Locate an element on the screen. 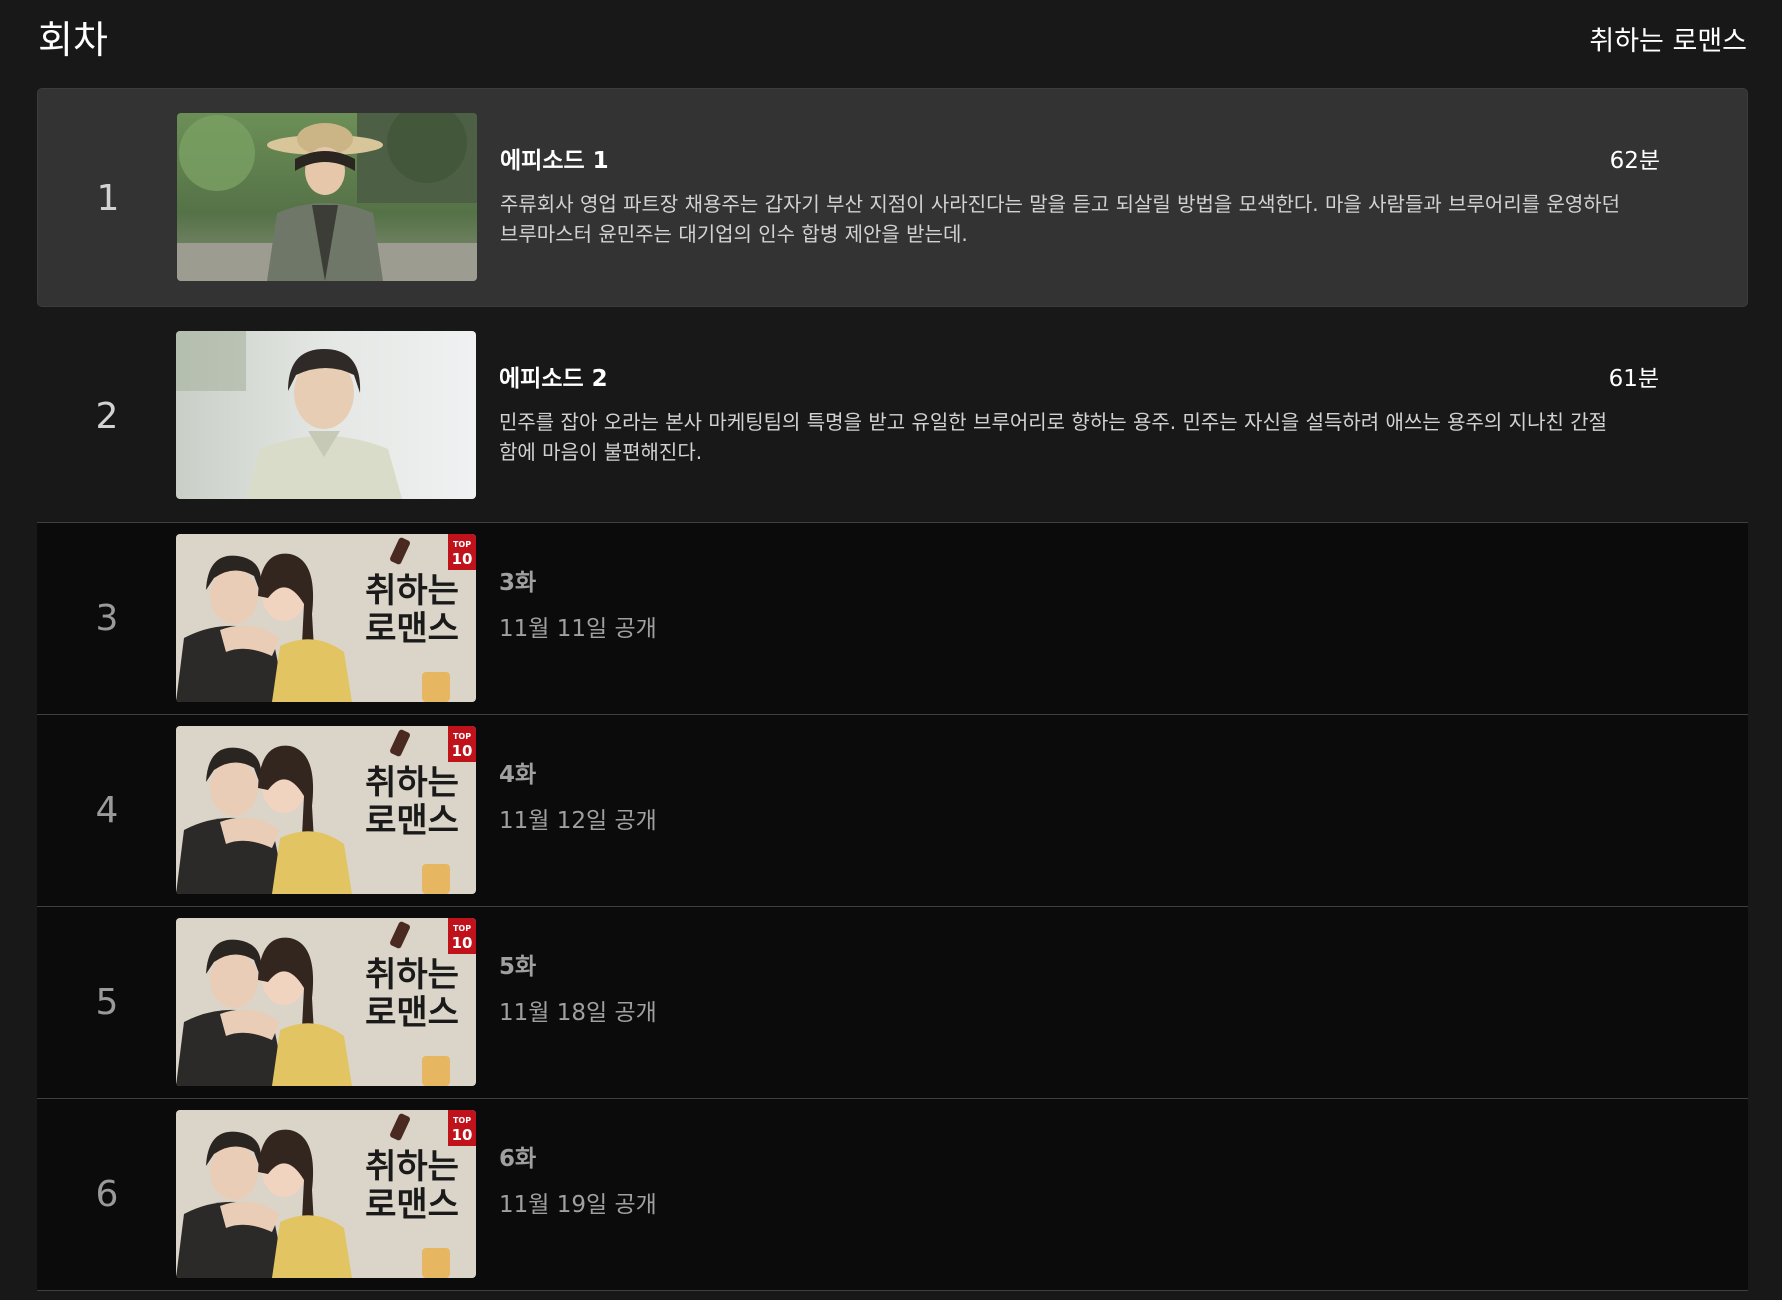 The width and height of the screenshot is (1782, 1300). episode-index: 5 is located at coordinates (107, 1002).